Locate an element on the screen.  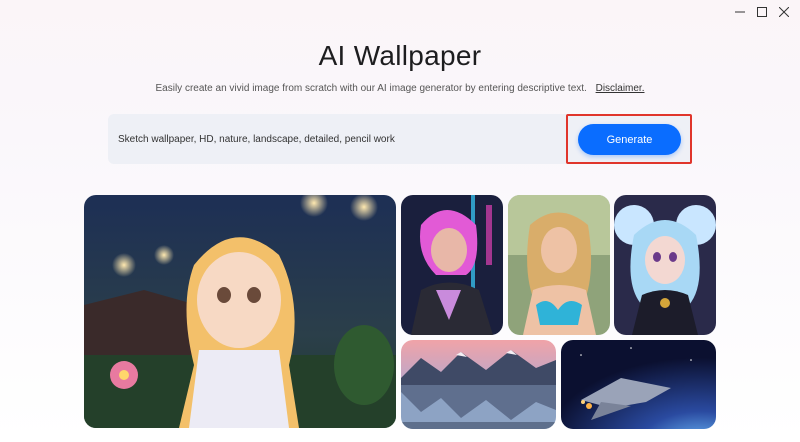
gallery-image-mountain-lake is located at coordinates (478, 384).